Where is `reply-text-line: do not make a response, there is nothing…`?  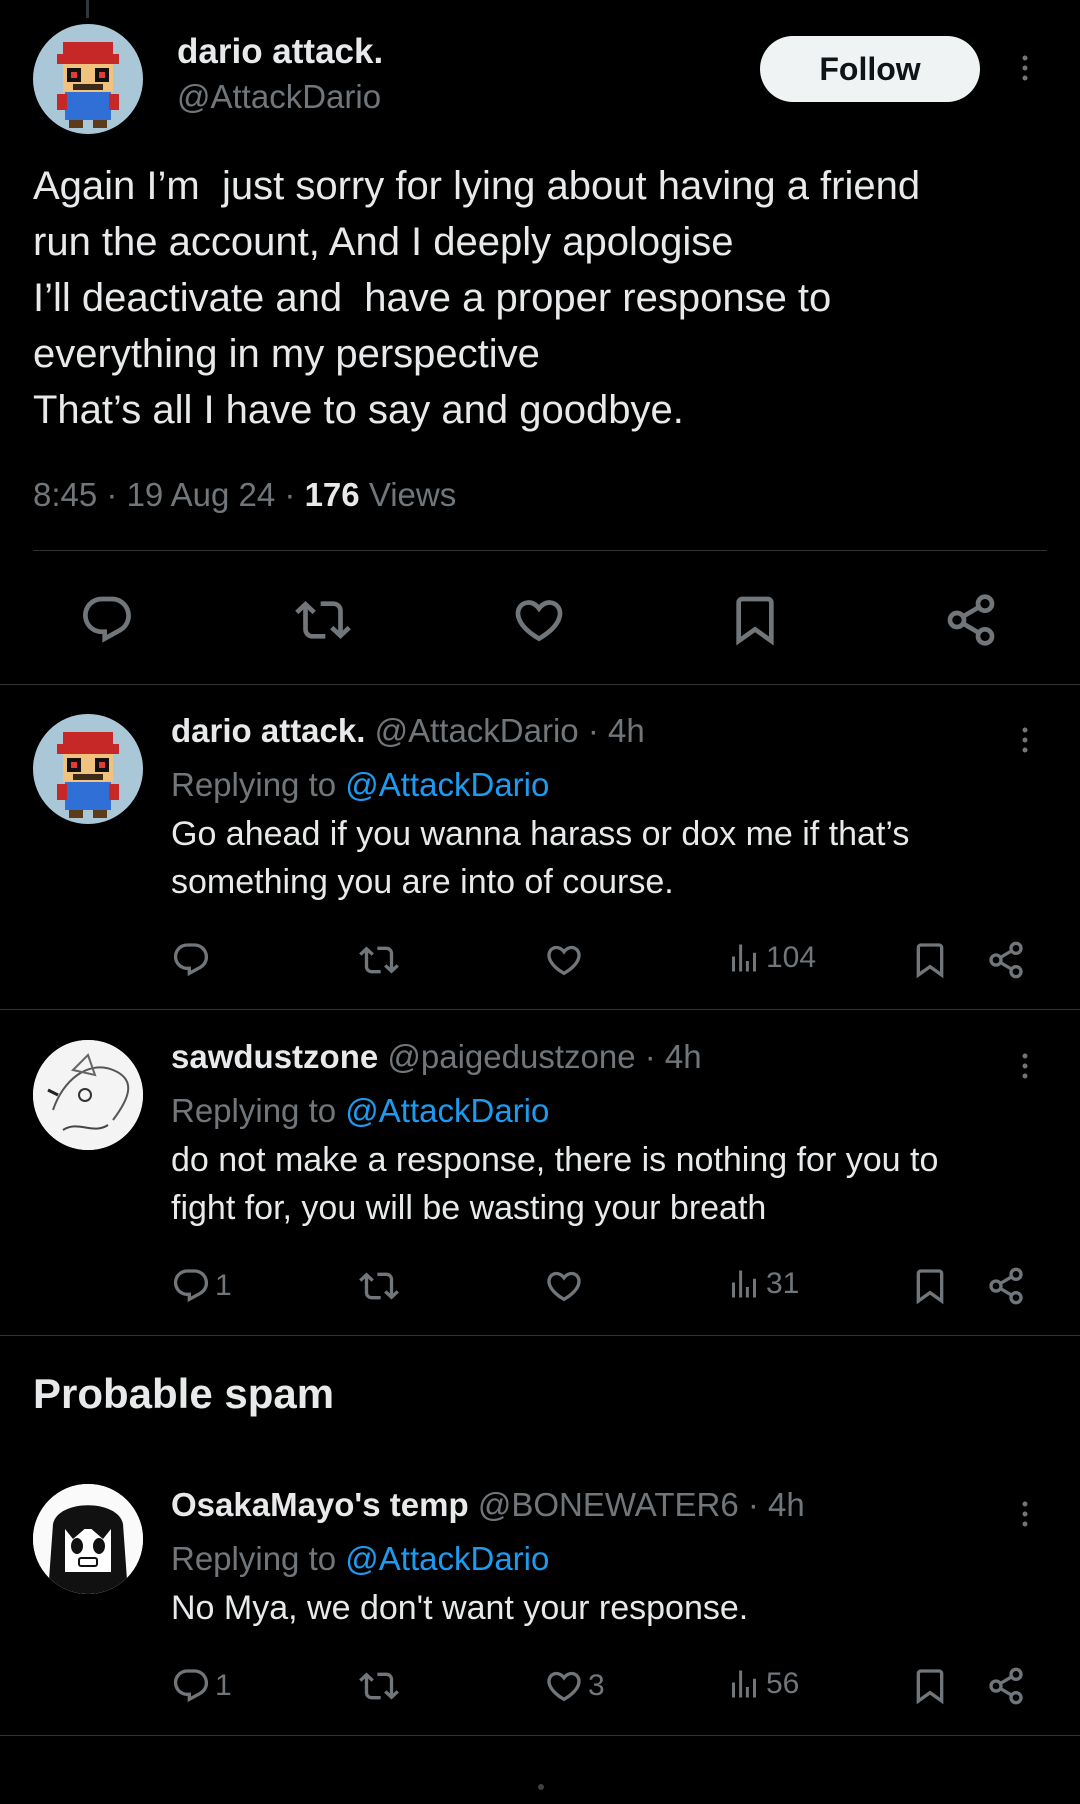 reply-text-line: do not make a response, there is nothing… is located at coordinates (555, 1160).